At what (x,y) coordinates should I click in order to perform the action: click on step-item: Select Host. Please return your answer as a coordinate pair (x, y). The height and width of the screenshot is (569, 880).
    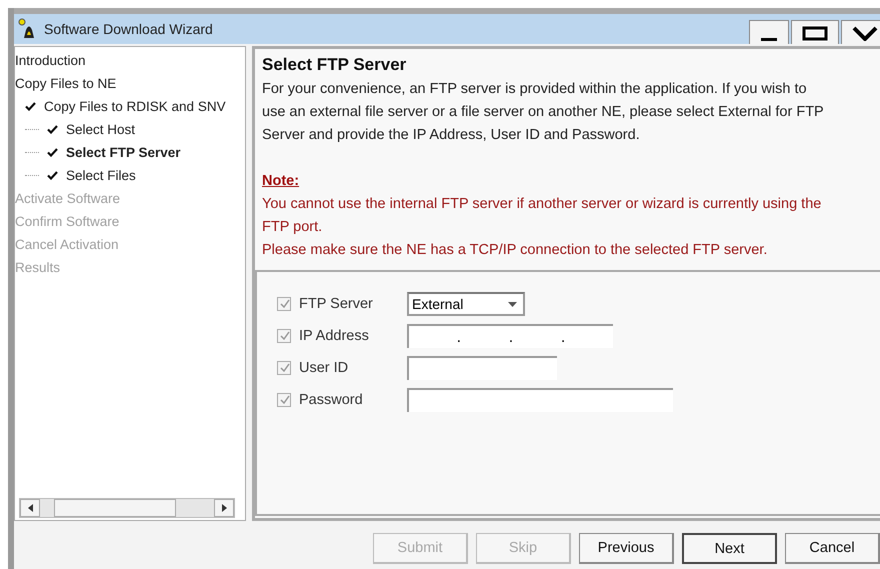
    Looking at the image, I should click on (101, 129).